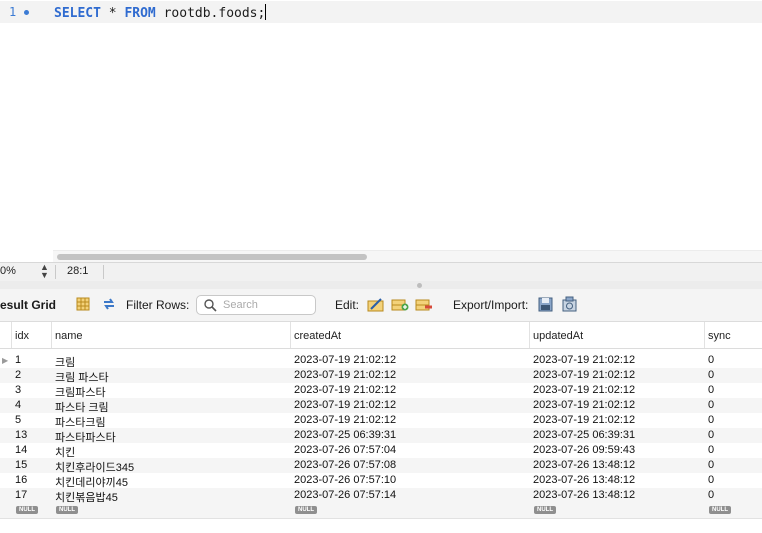  Describe the element at coordinates (558, 336) in the screenshot. I see `column-header-updatedat: updatedAt` at that location.